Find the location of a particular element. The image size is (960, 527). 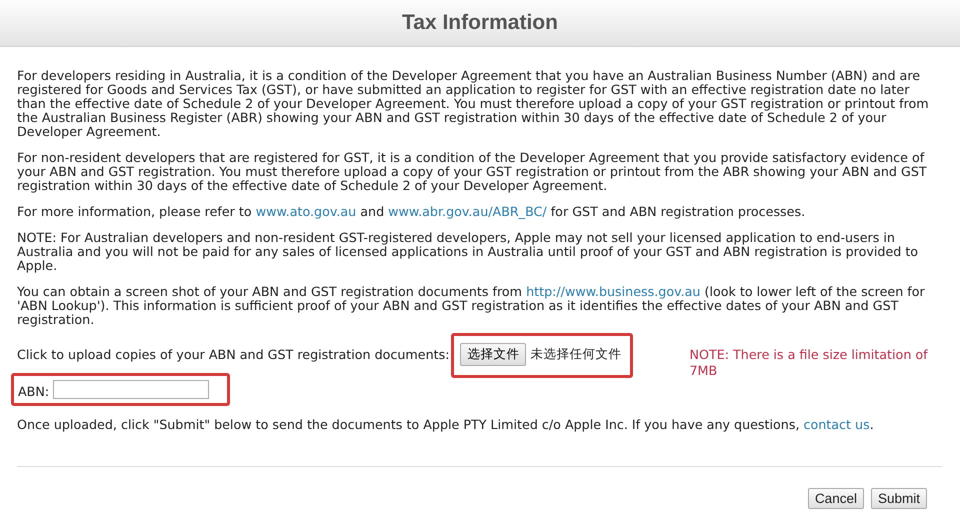

submit-button: Submit is located at coordinates (898, 498).